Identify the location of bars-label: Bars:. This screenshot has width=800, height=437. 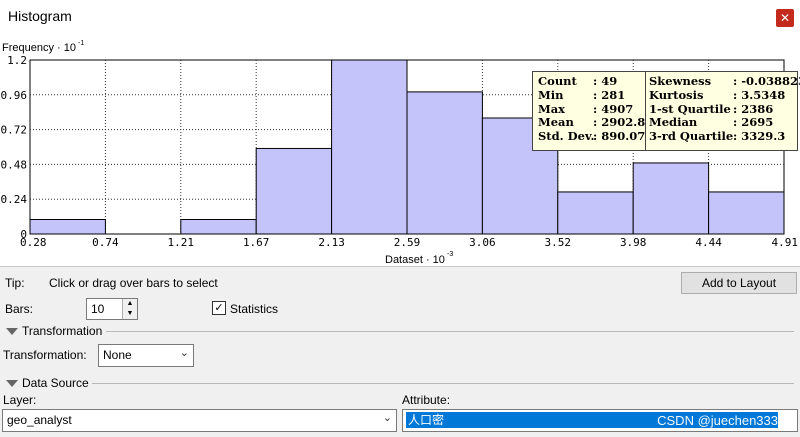
(19, 309).